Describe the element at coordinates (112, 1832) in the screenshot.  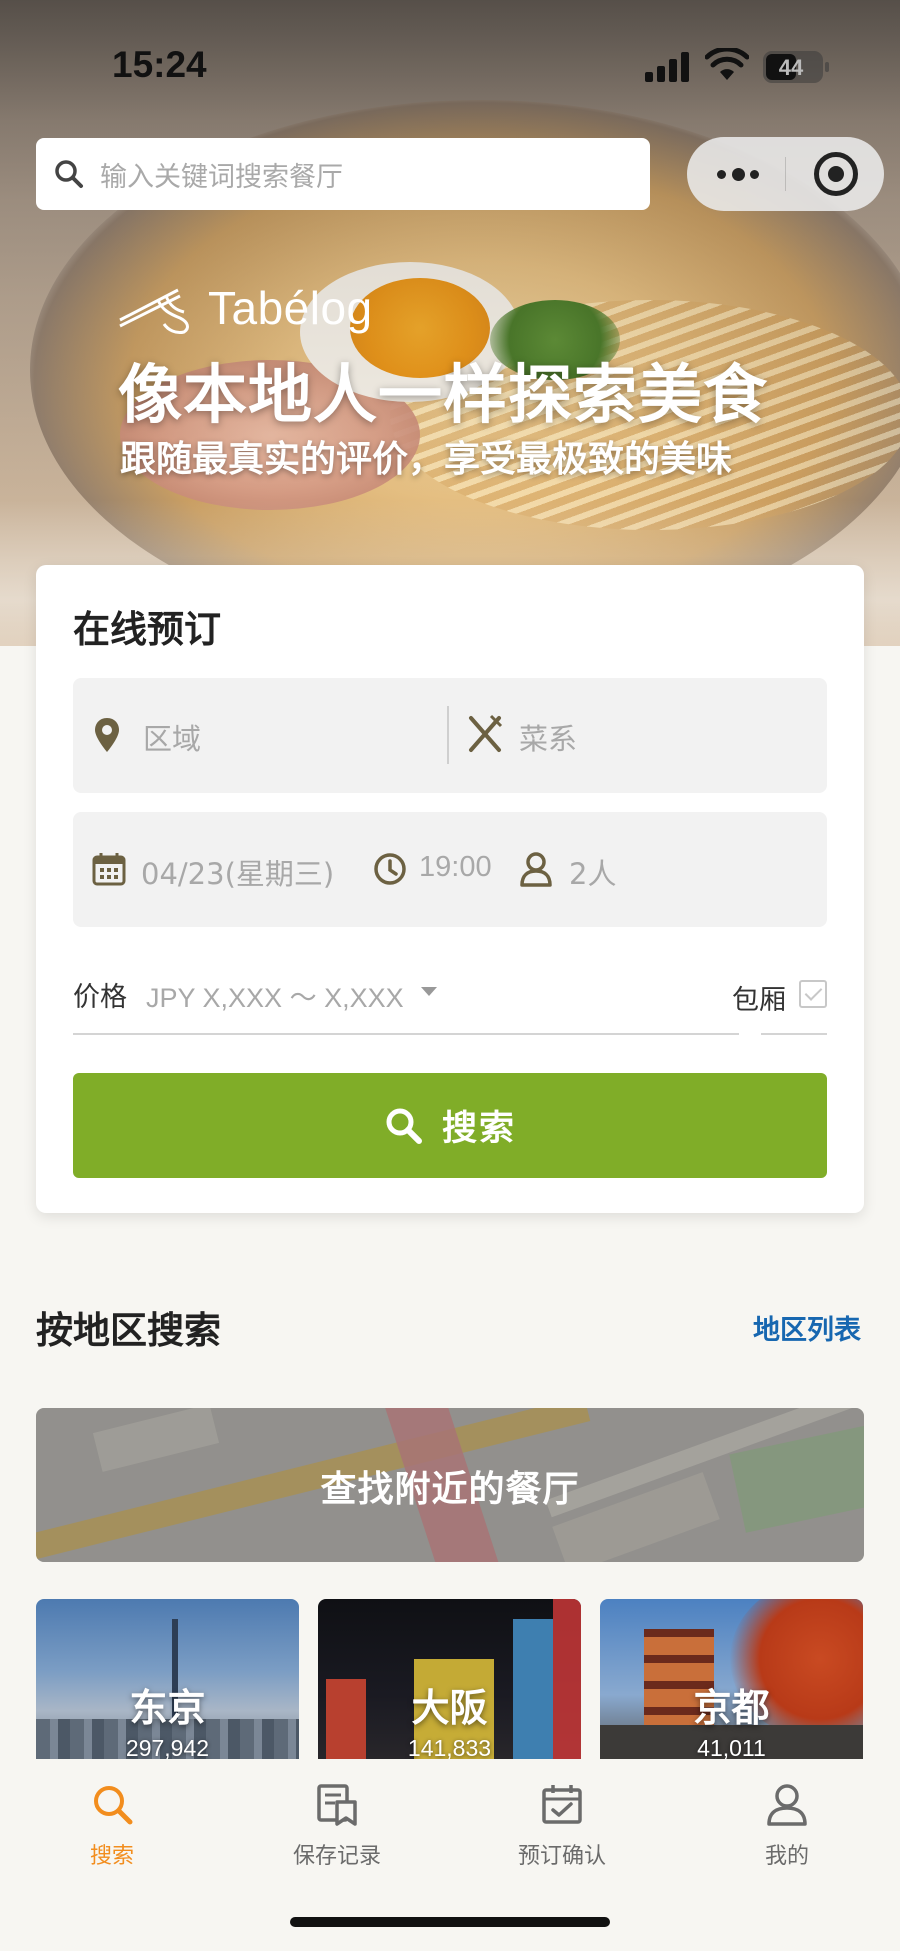
I see `tab-search: 搜索` at that location.